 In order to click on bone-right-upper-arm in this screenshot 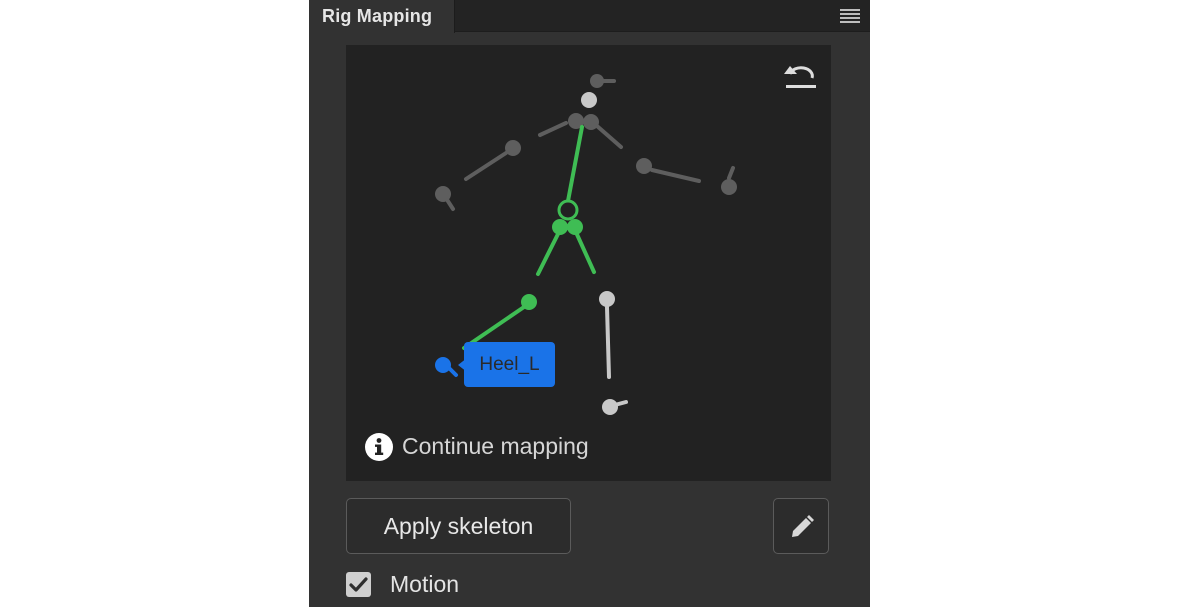, I will do `click(609, 136)`.